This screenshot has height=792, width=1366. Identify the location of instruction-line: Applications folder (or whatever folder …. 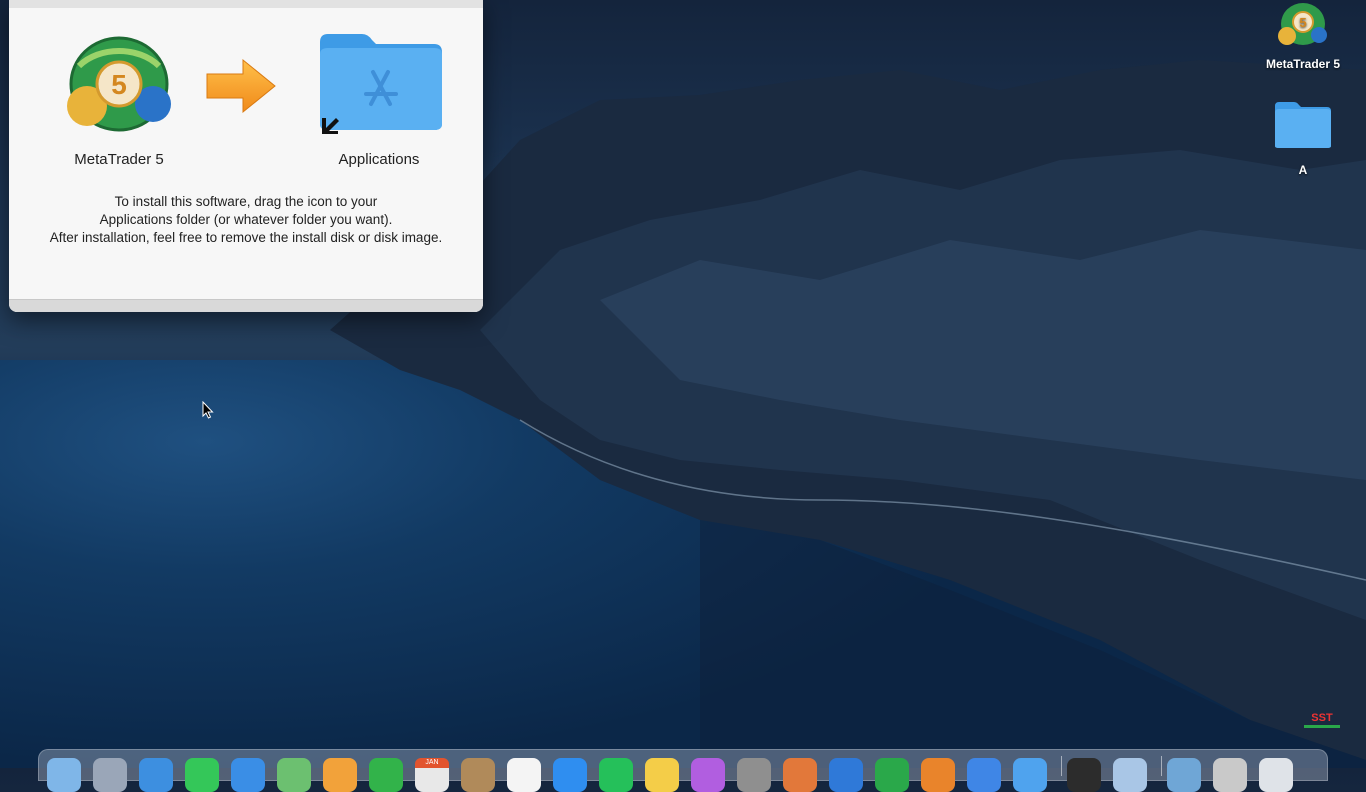
(246, 219).